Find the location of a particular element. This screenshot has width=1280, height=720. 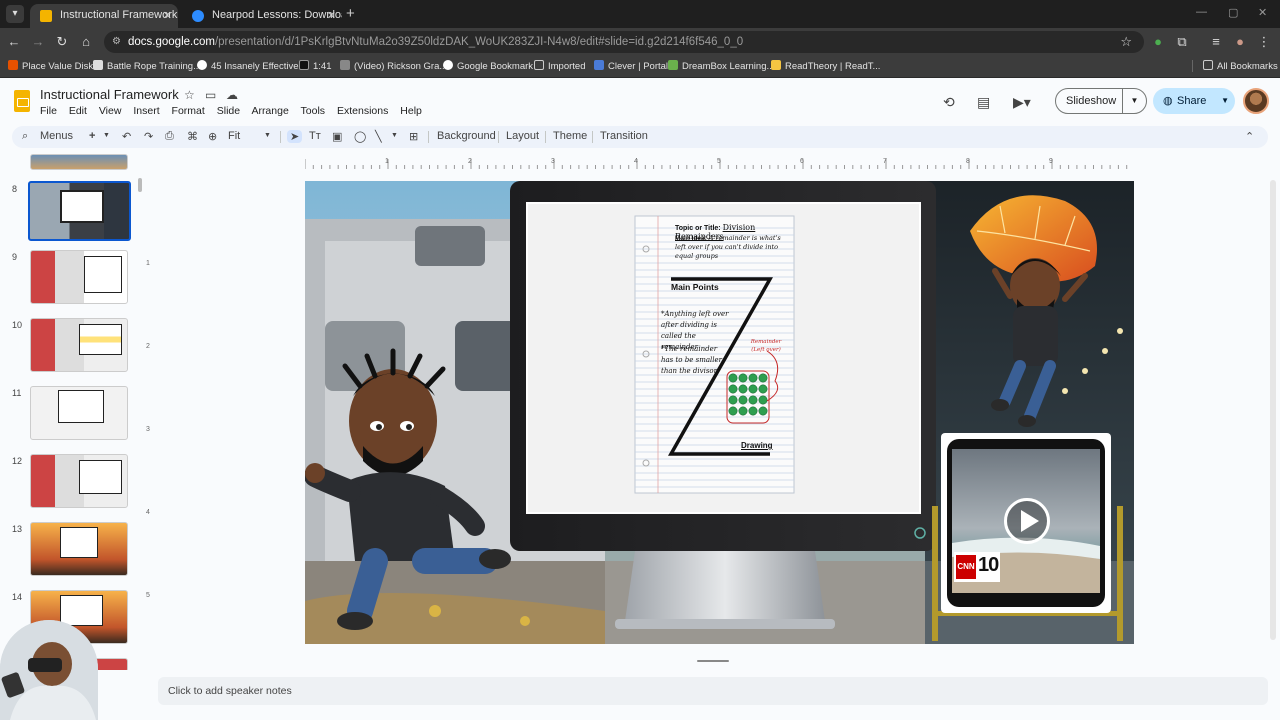

bookmark-favicon-icon is located at coordinates (202, 65).